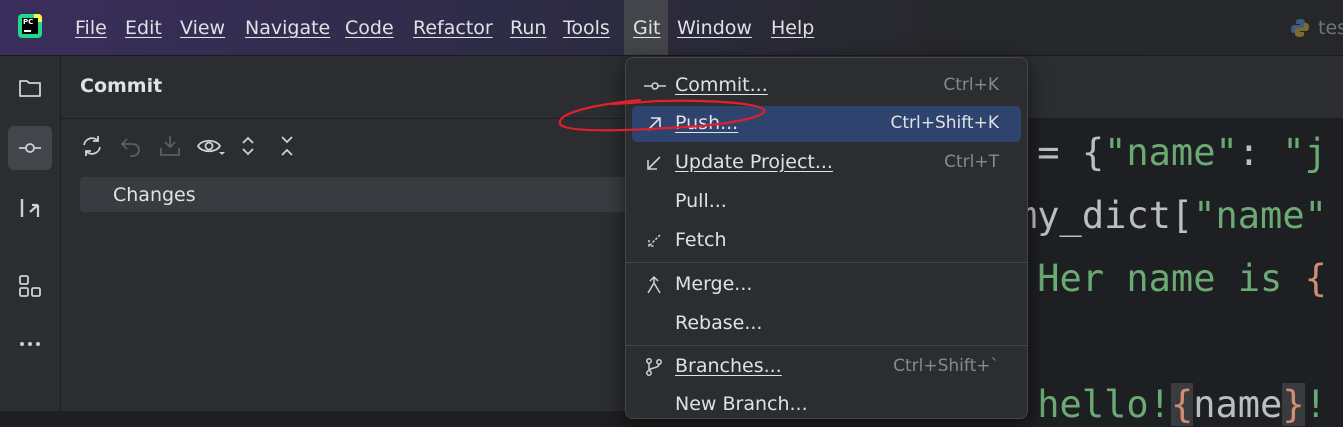  Describe the element at coordinates (30, 233) in the screenshot. I see `tool-window-strip` at that location.